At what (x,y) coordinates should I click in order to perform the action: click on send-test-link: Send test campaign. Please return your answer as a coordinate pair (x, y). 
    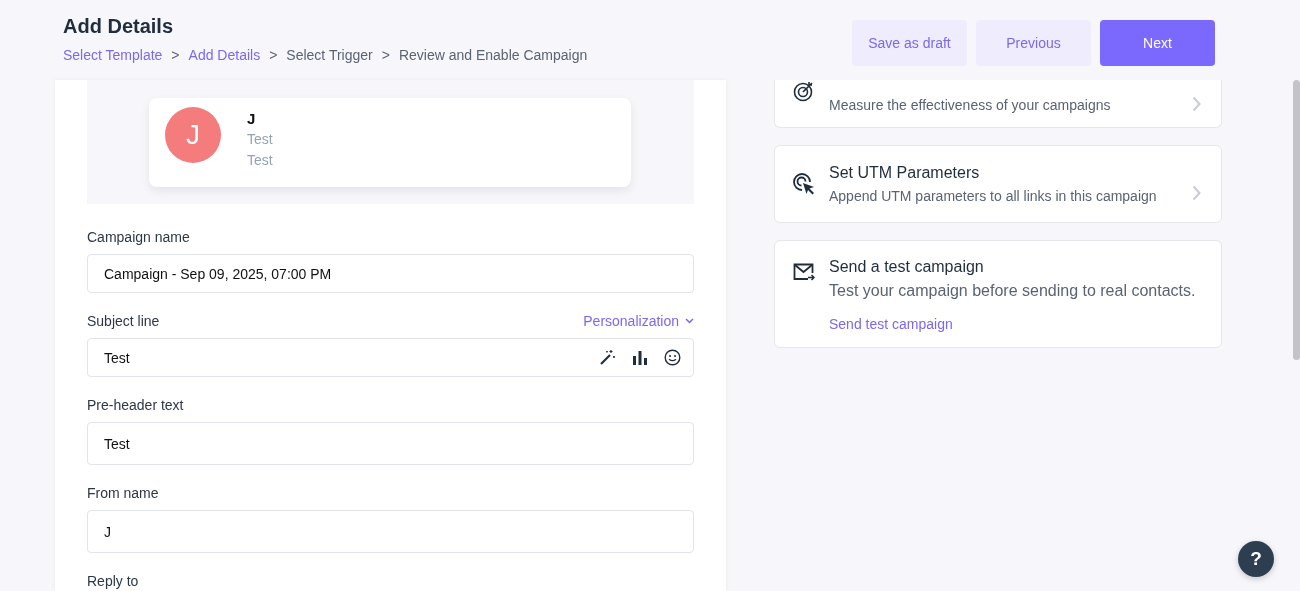
    Looking at the image, I should click on (891, 324).